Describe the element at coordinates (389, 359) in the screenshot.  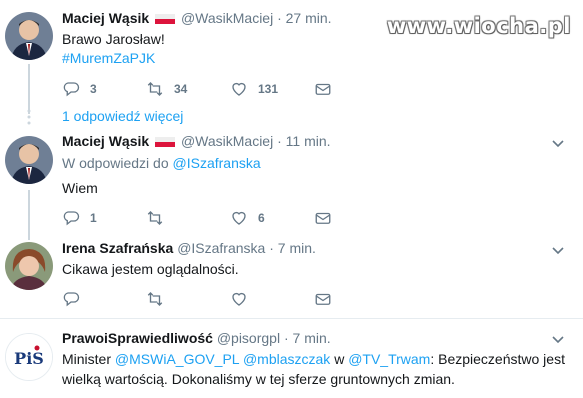
I see `mention-link: @TV_Trwam` at that location.